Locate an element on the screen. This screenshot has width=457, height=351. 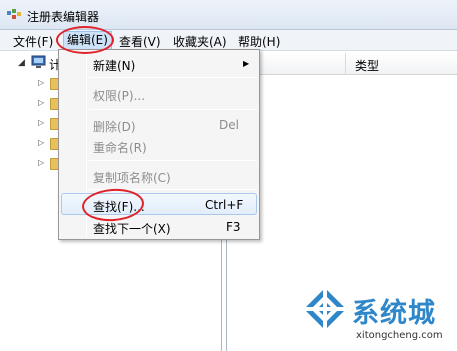
menu-item-rename: 重命名(R) is located at coordinates (120, 147).